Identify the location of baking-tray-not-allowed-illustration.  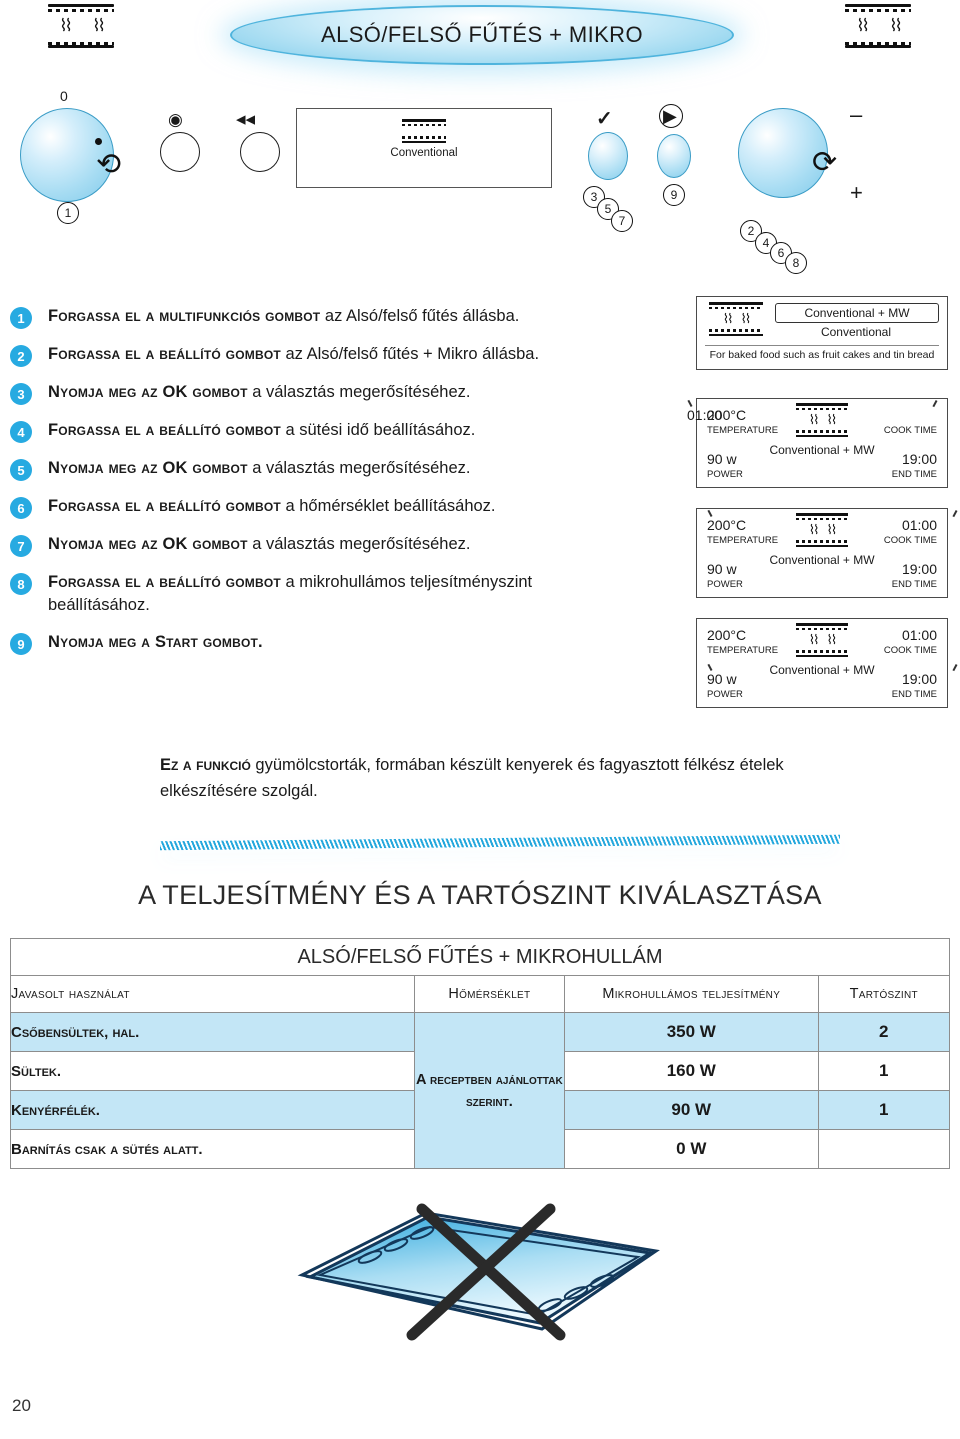
(485, 1300).